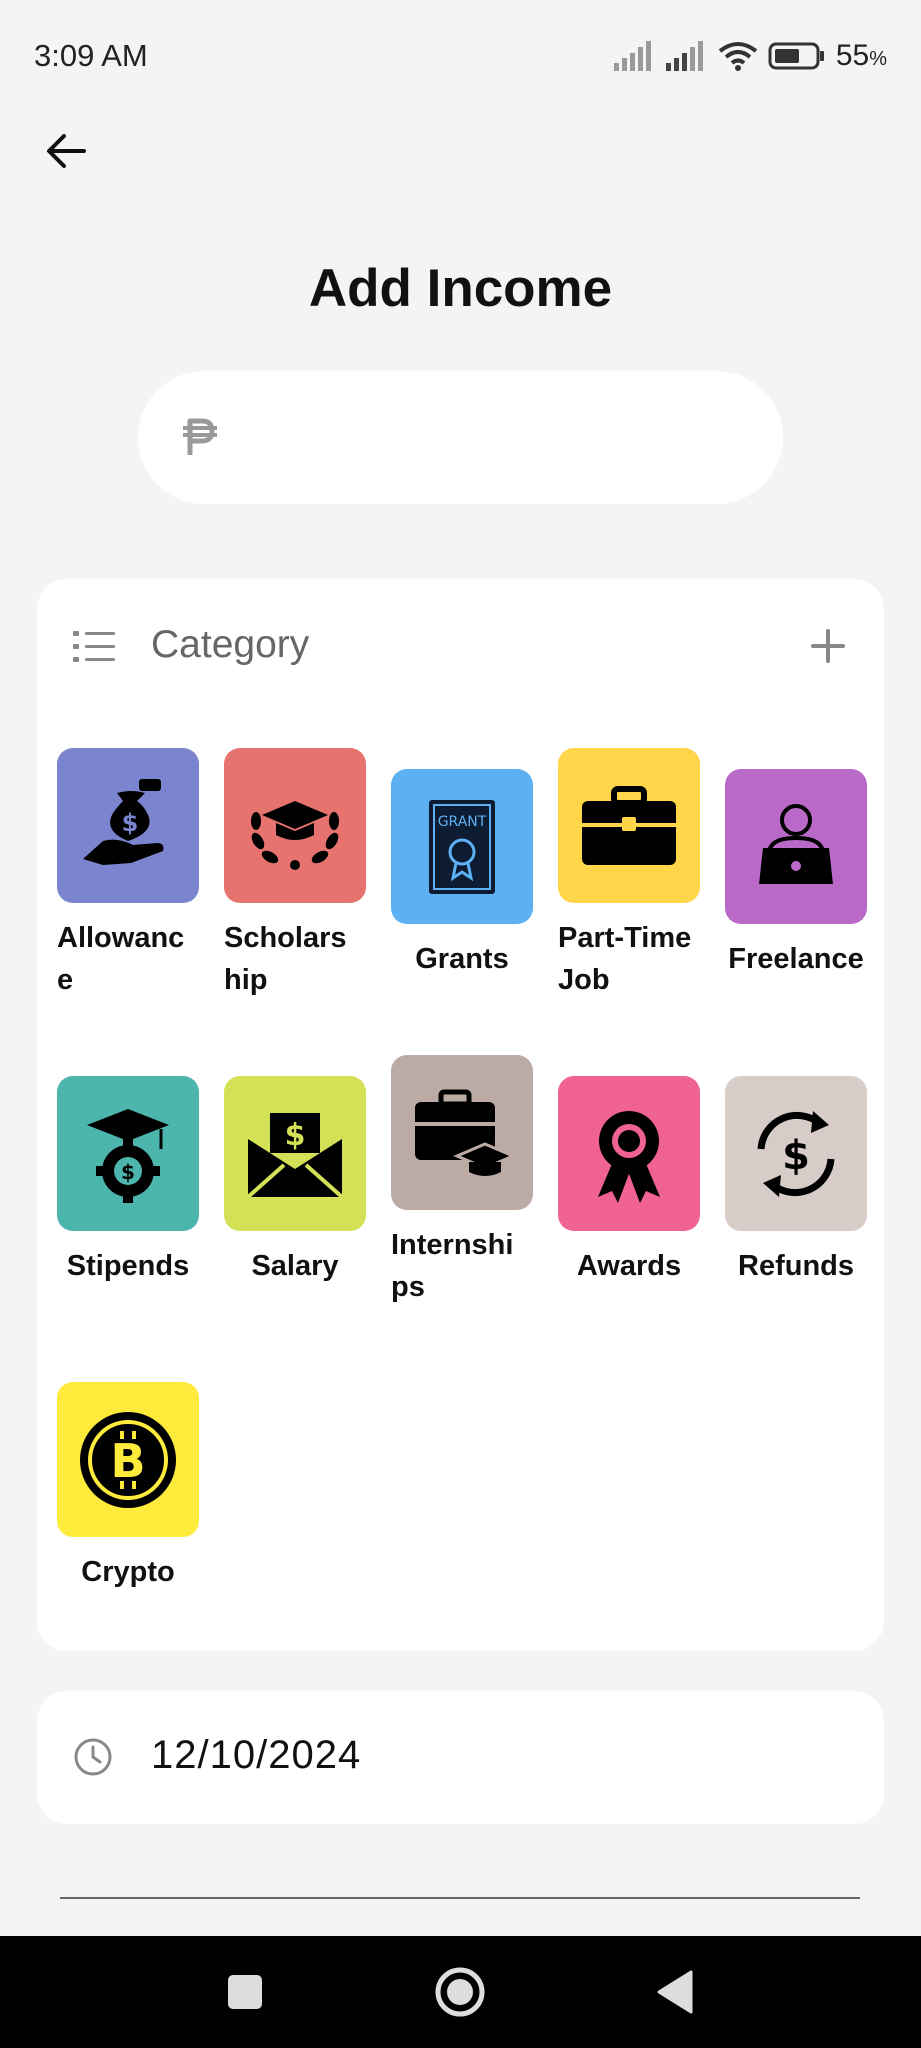 The width and height of the screenshot is (921, 2048). I want to click on category-label: Salary, so click(295, 1266).